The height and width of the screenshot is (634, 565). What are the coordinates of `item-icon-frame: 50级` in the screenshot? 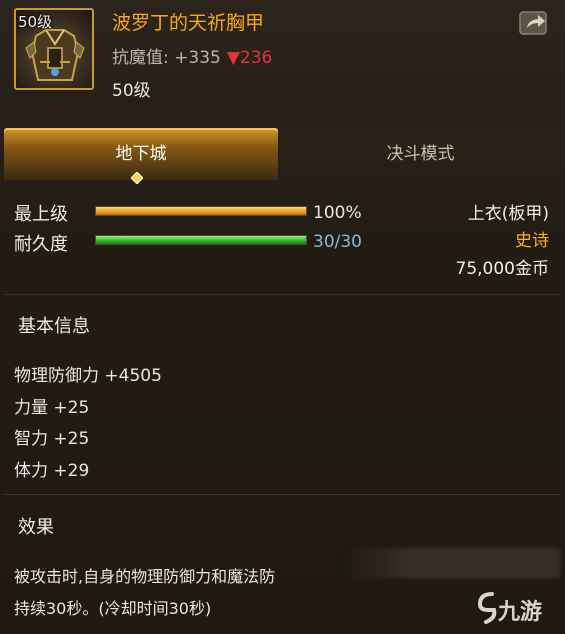 It's located at (54, 49).